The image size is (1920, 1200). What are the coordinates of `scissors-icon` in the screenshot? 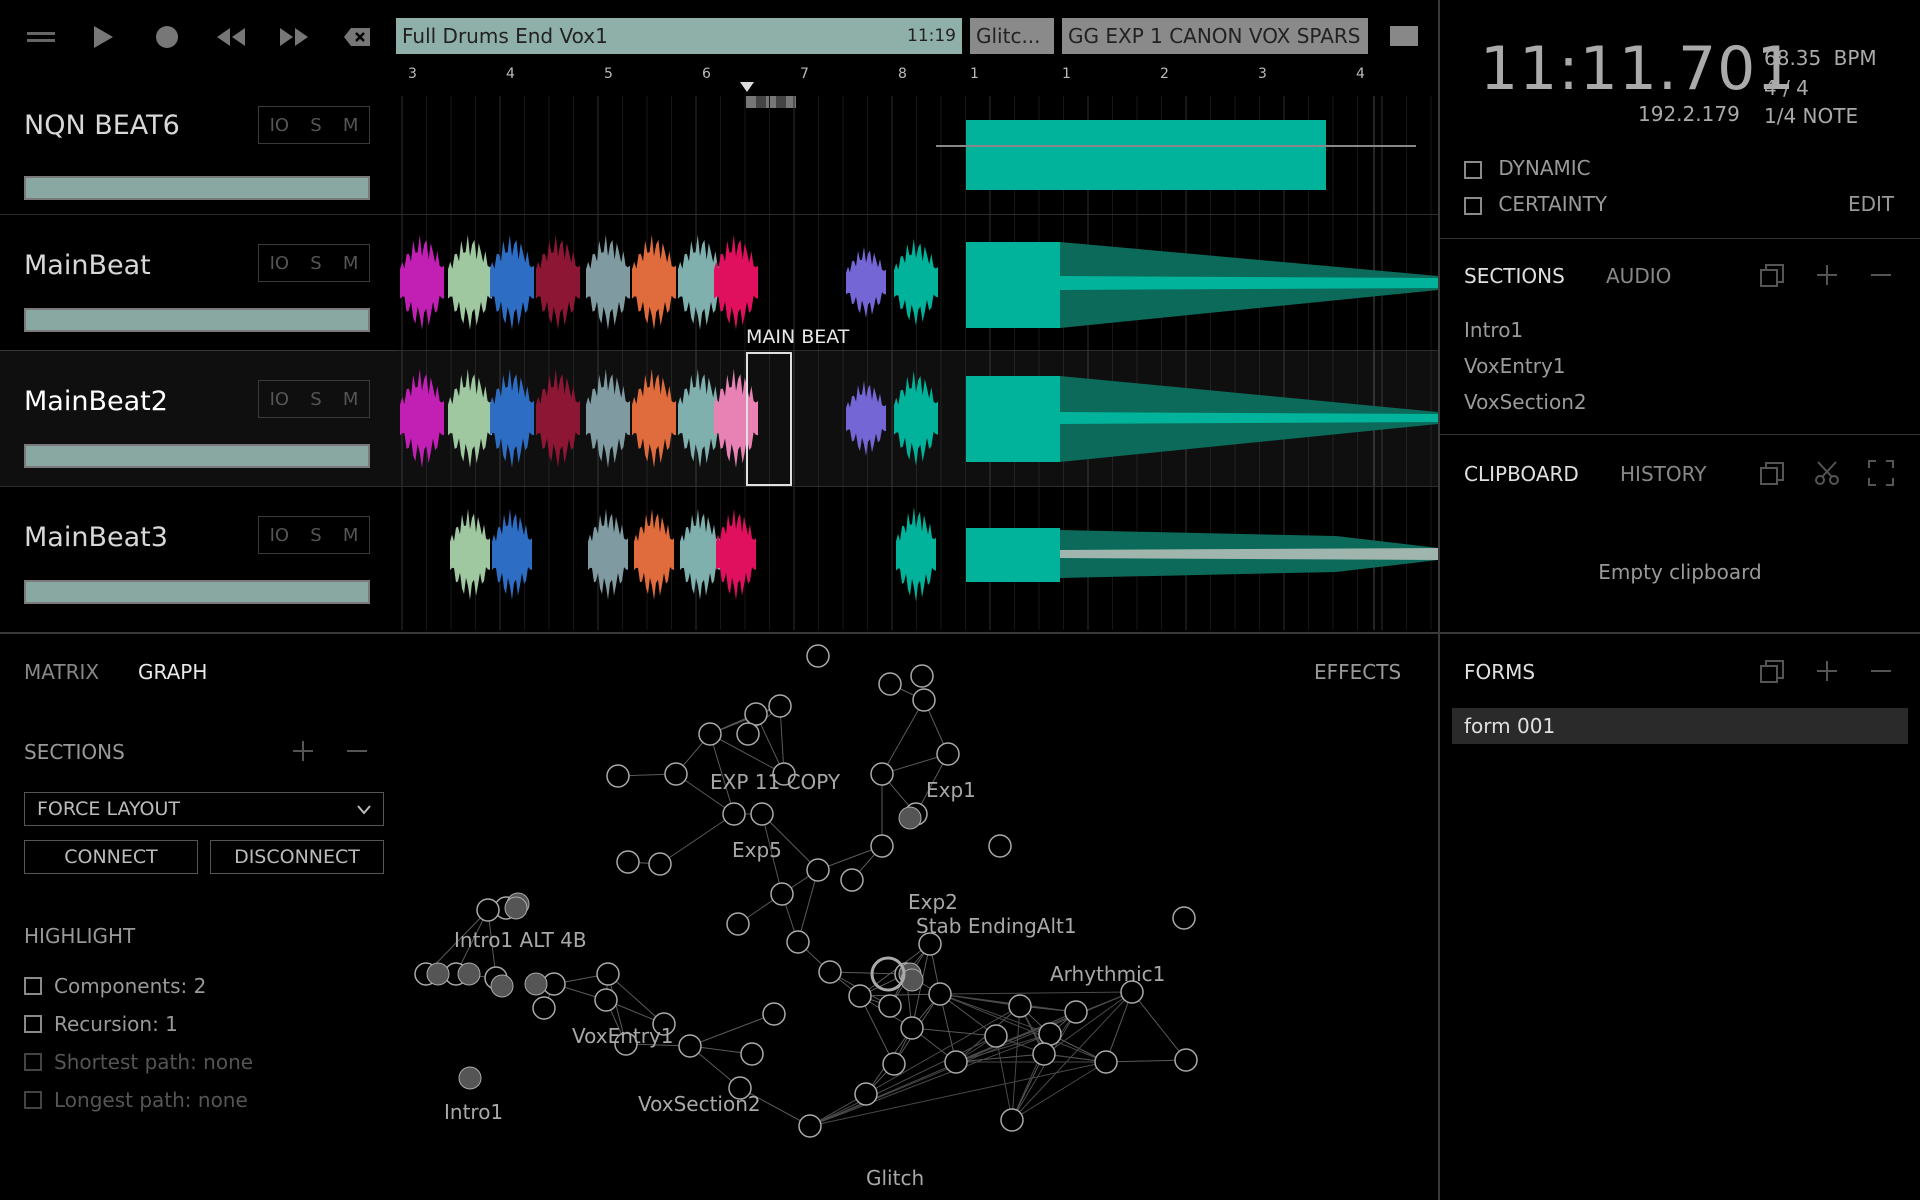 It's located at (1827, 473).